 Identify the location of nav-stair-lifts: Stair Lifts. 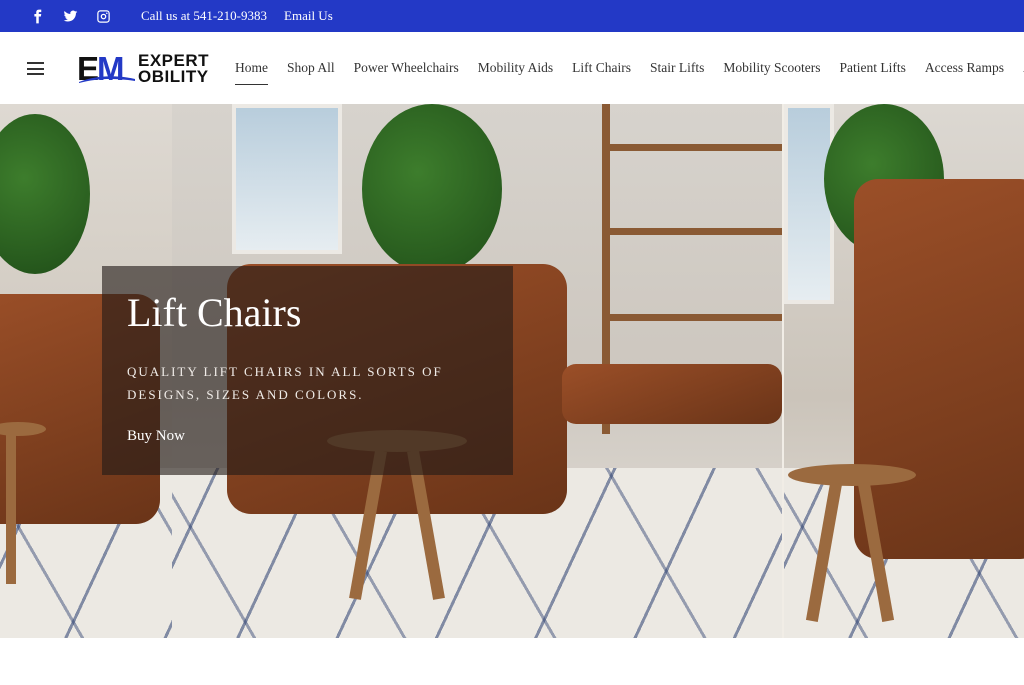
(677, 68).